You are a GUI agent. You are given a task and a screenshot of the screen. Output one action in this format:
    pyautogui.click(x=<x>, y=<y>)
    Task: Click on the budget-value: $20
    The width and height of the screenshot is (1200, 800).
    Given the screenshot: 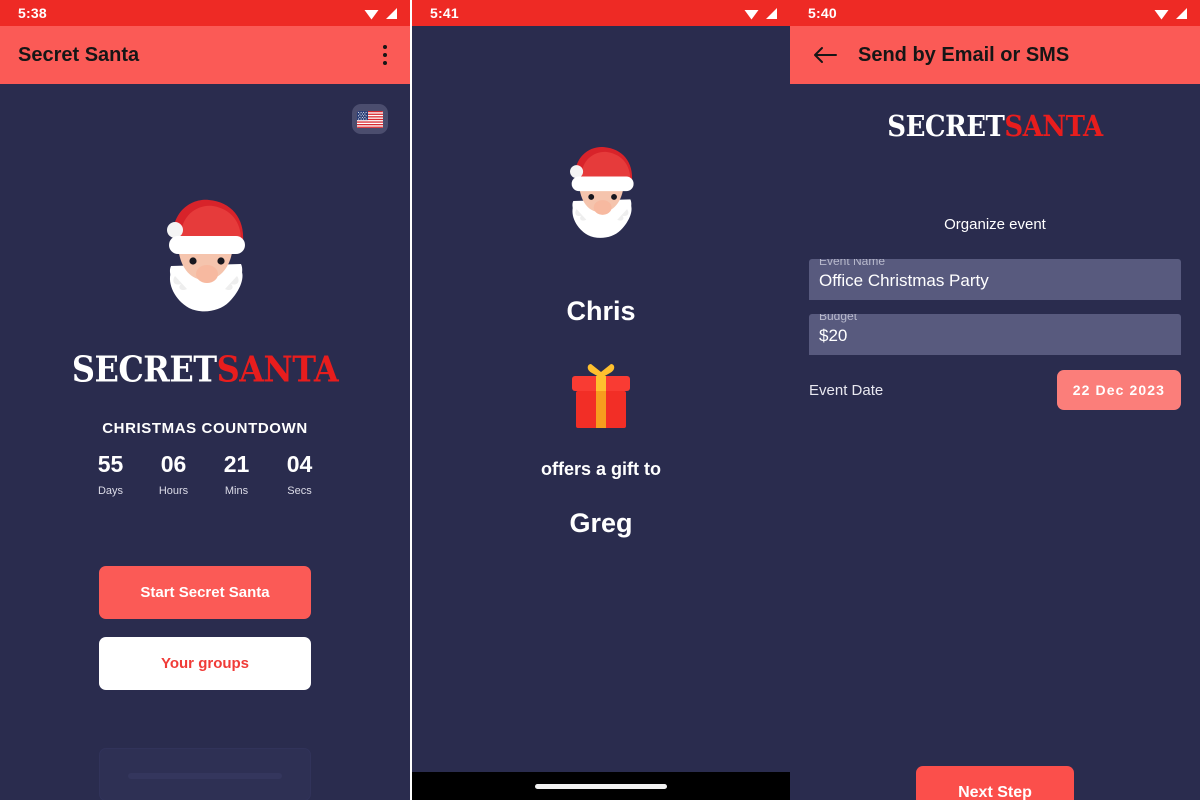 What is the action you would take?
    pyautogui.click(x=833, y=335)
    